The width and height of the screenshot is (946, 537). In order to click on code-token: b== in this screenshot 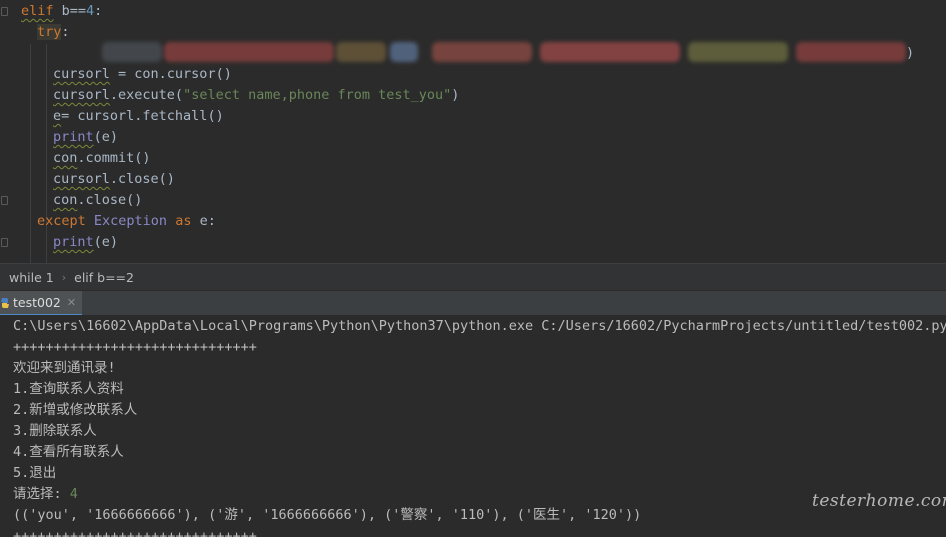, I will do `click(70, 11)`.